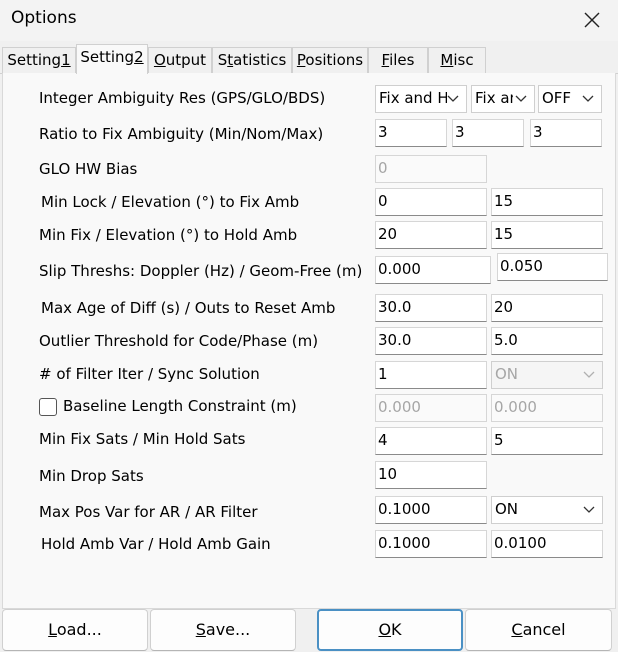 The width and height of the screenshot is (618, 652). I want to click on min-hold-sats-field: 5, so click(547, 441).